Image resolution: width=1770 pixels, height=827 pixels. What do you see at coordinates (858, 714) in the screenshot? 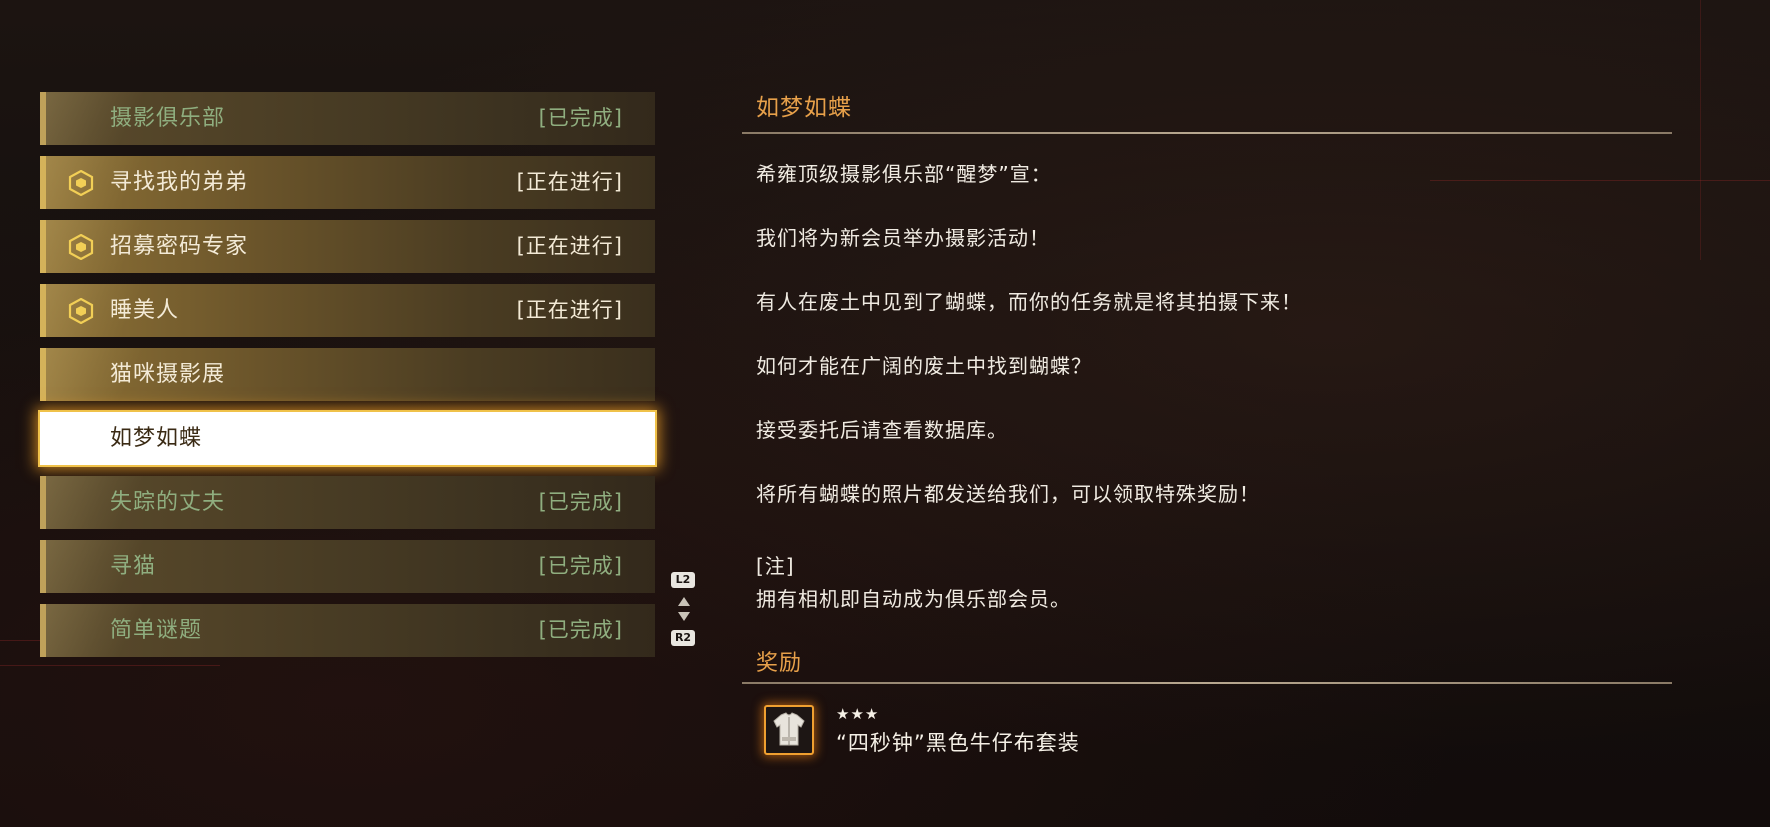
I see `reward-rarity-stars: ★★★` at bounding box center [858, 714].